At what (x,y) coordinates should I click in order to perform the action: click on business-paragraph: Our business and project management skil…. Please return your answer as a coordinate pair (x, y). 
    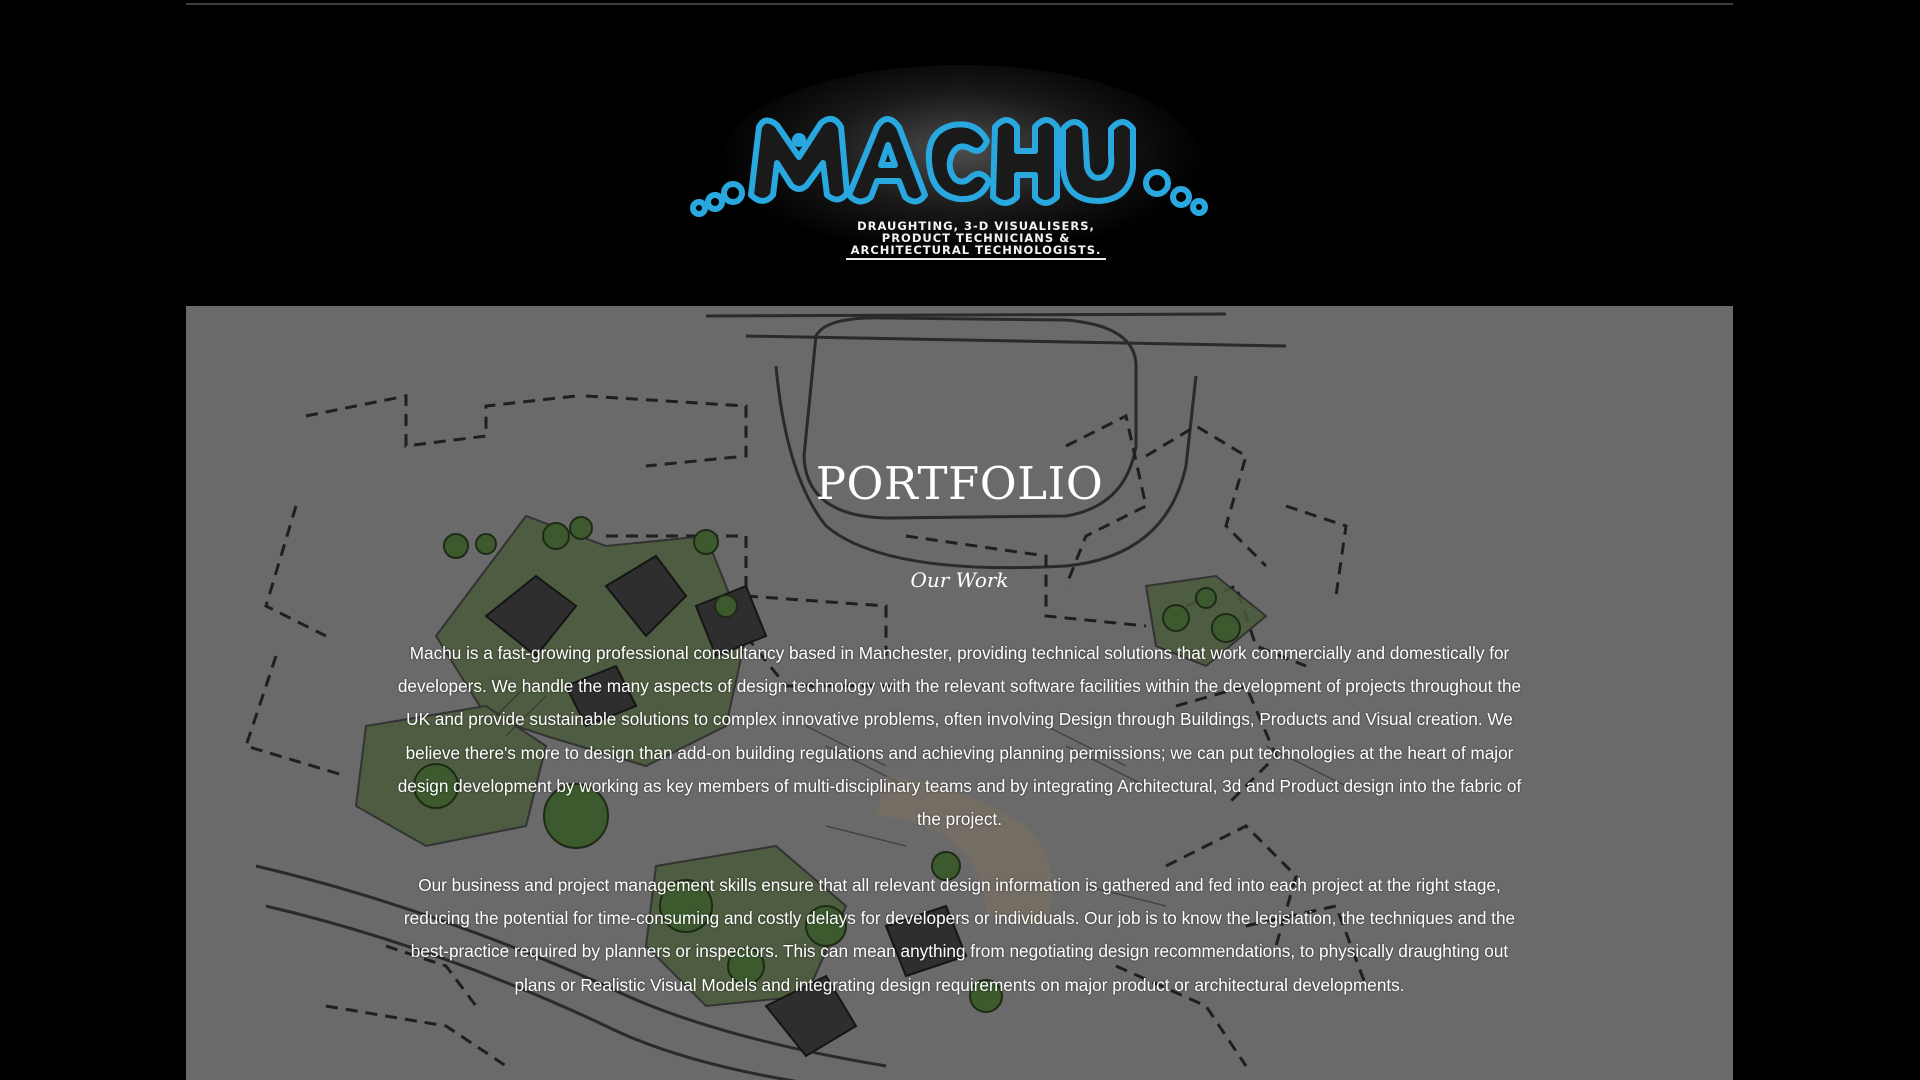
    Looking at the image, I should click on (959, 935).